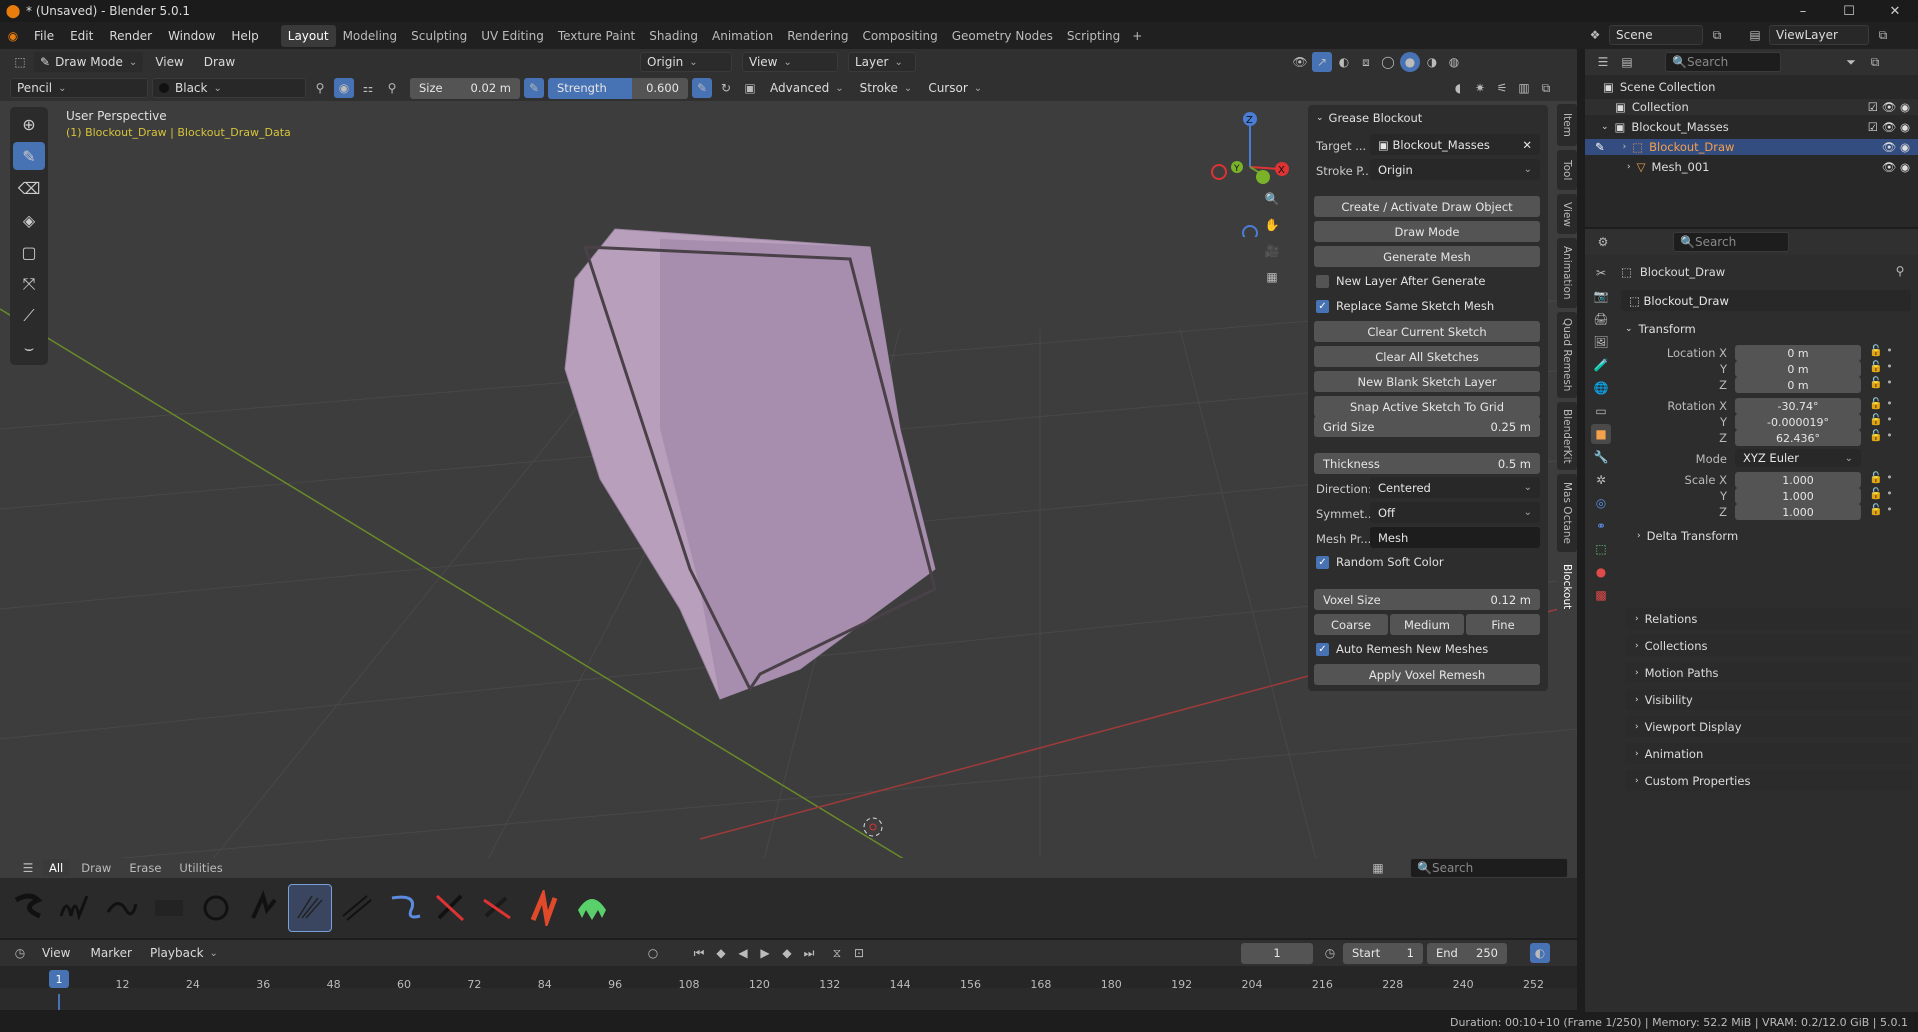  Describe the element at coordinates (1277, 953) in the screenshot. I see `current-frame-field: 1` at that location.